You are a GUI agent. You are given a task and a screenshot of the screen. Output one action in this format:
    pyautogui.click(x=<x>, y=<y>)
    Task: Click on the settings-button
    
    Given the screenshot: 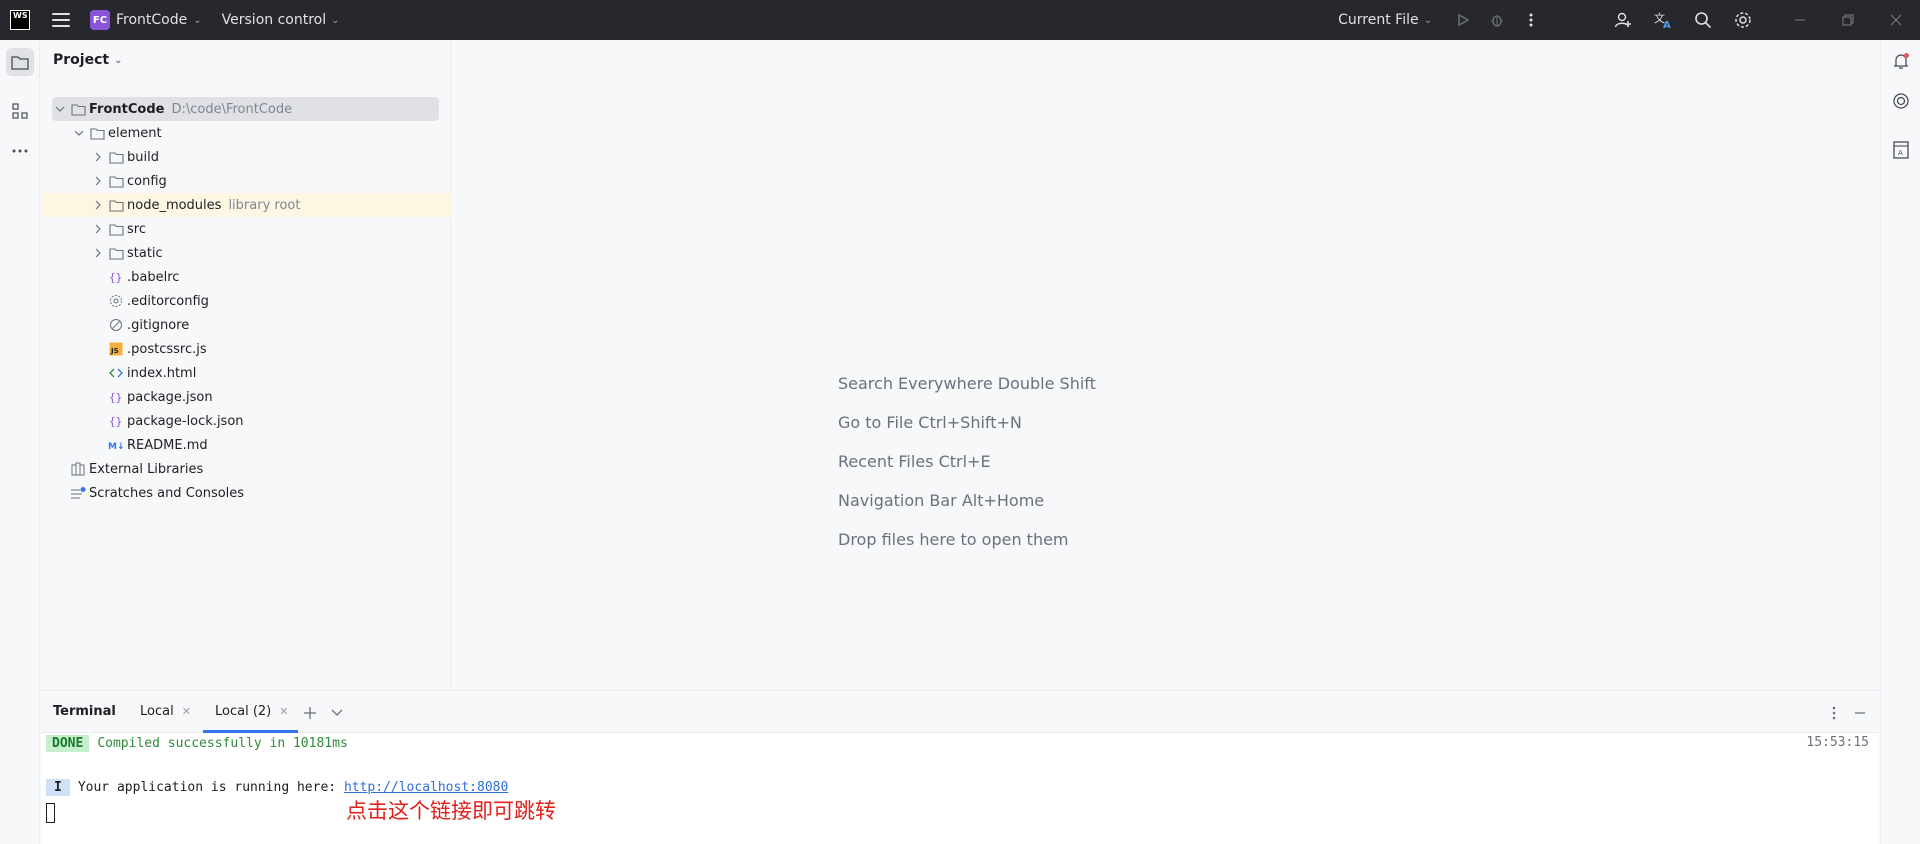 What is the action you would take?
    pyautogui.click(x=1743, y=20)
    